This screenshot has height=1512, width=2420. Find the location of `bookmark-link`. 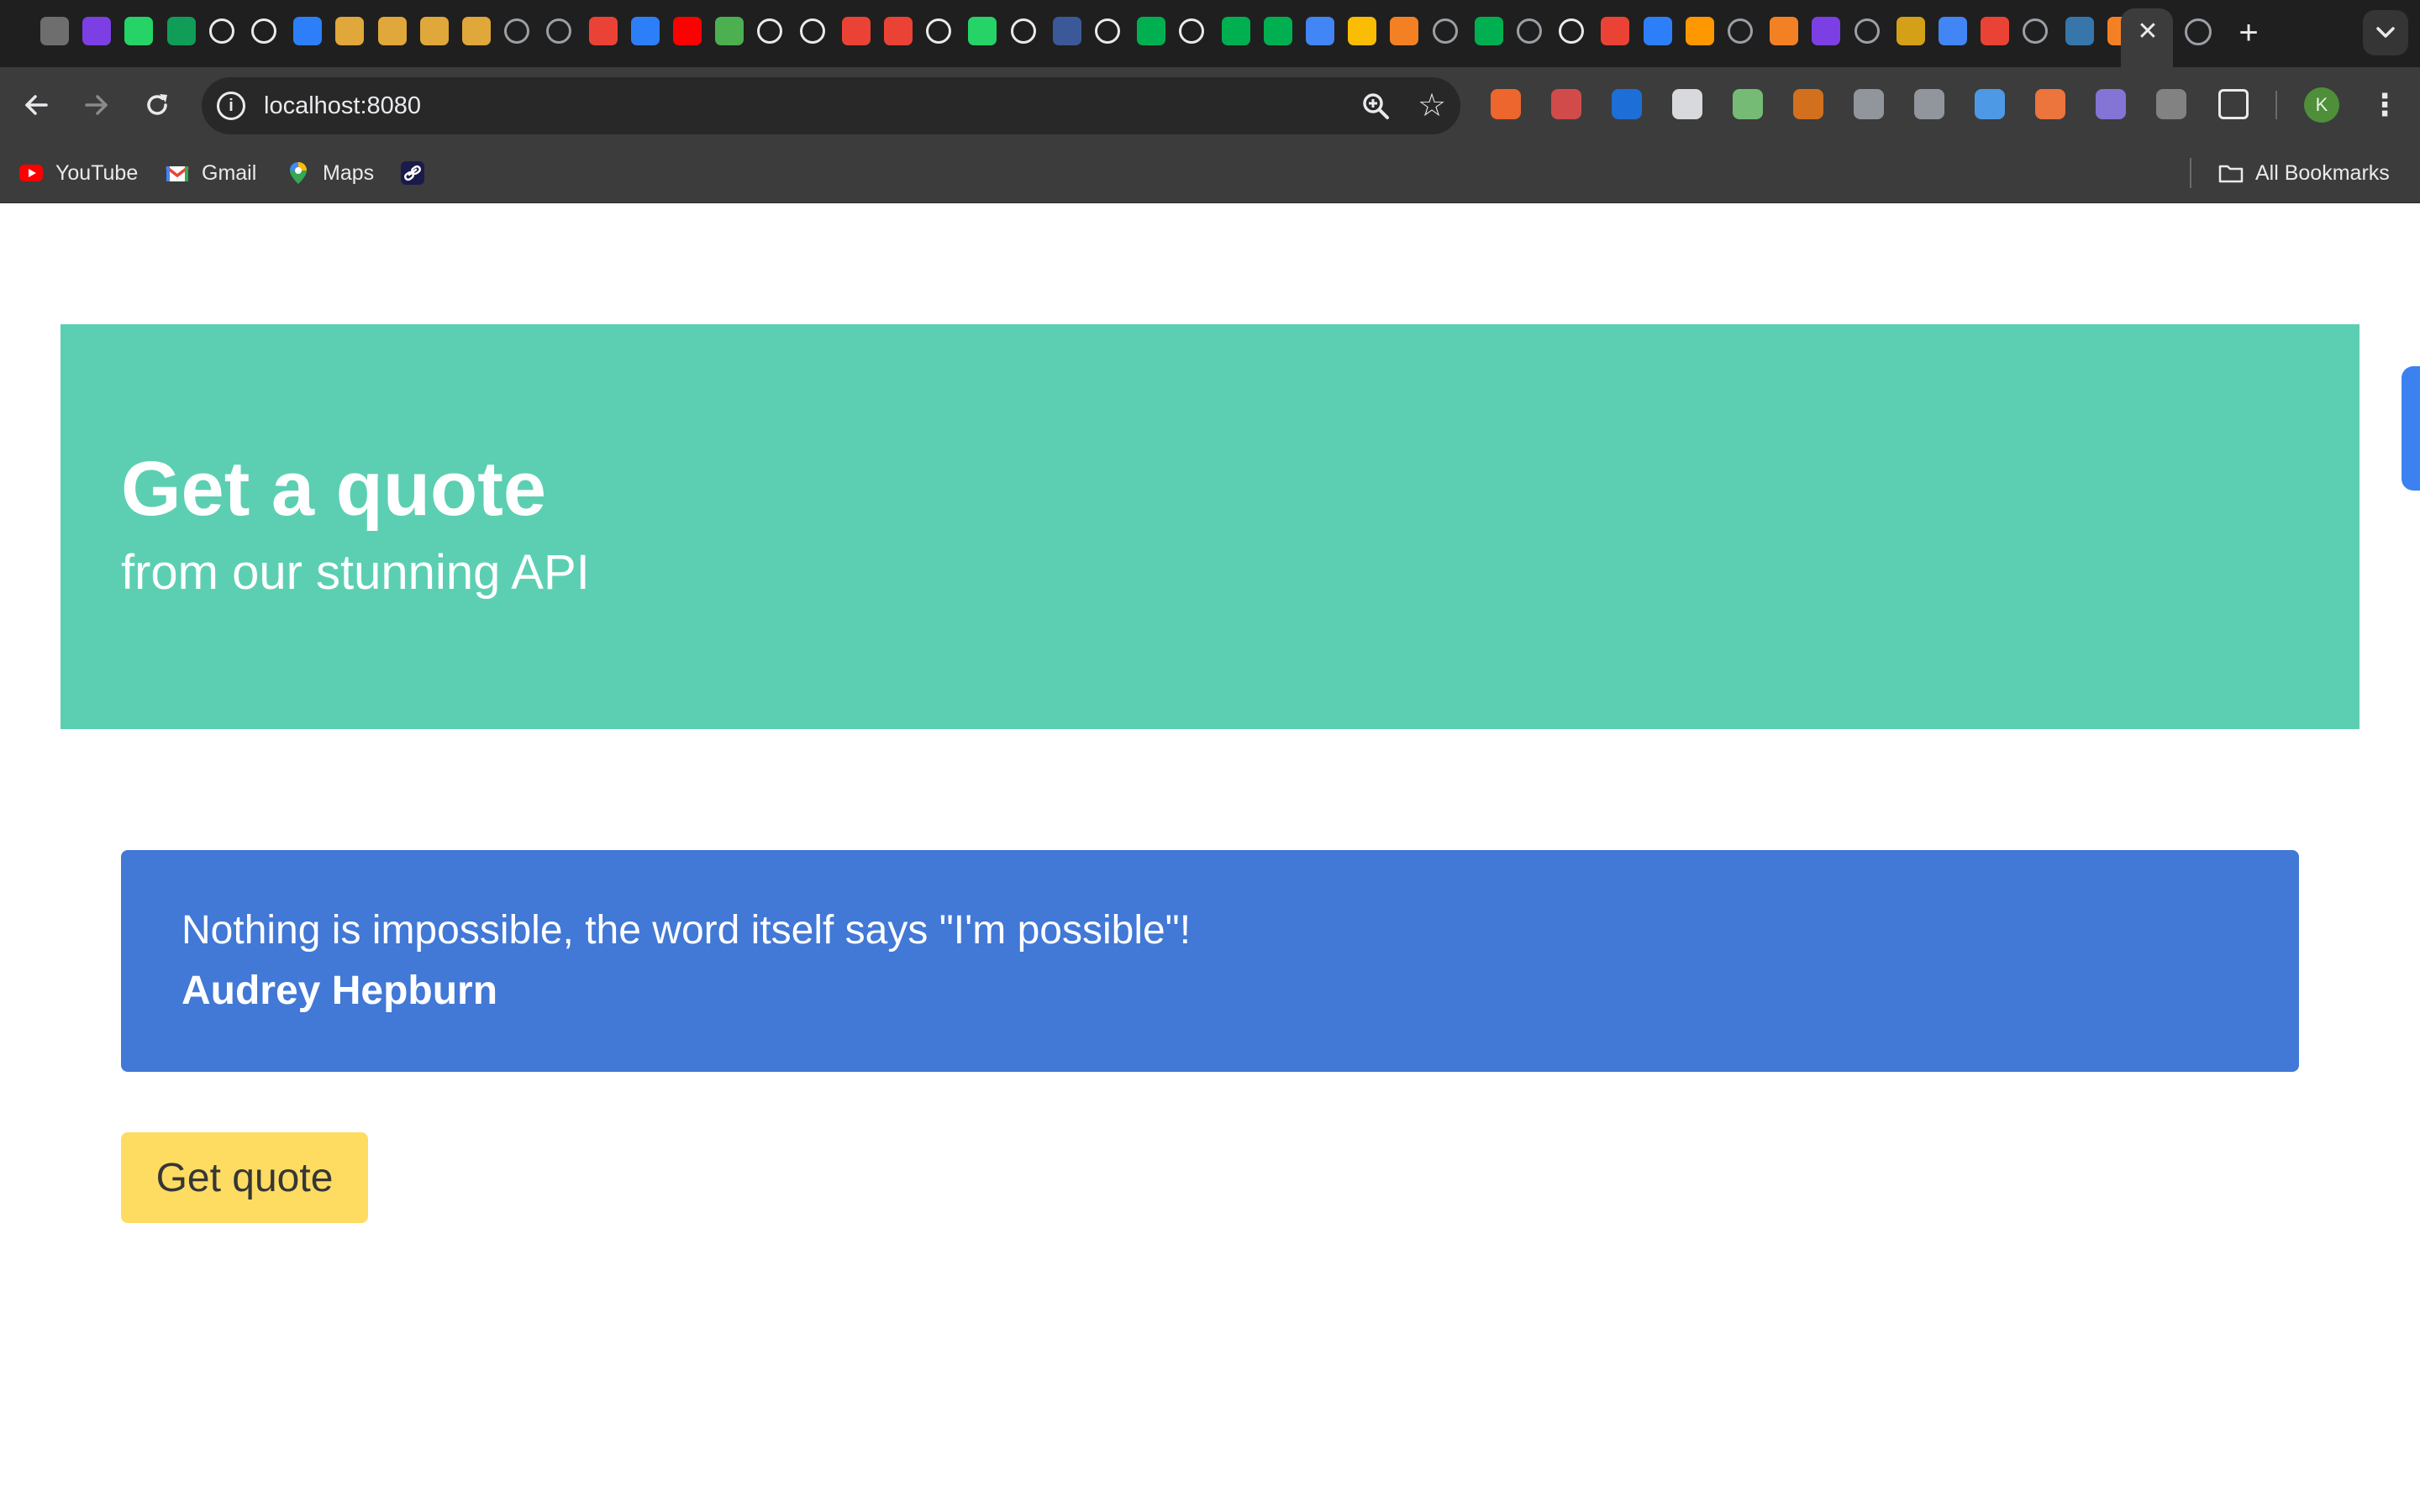

bookmark-link is located at coordinates (412, 173).